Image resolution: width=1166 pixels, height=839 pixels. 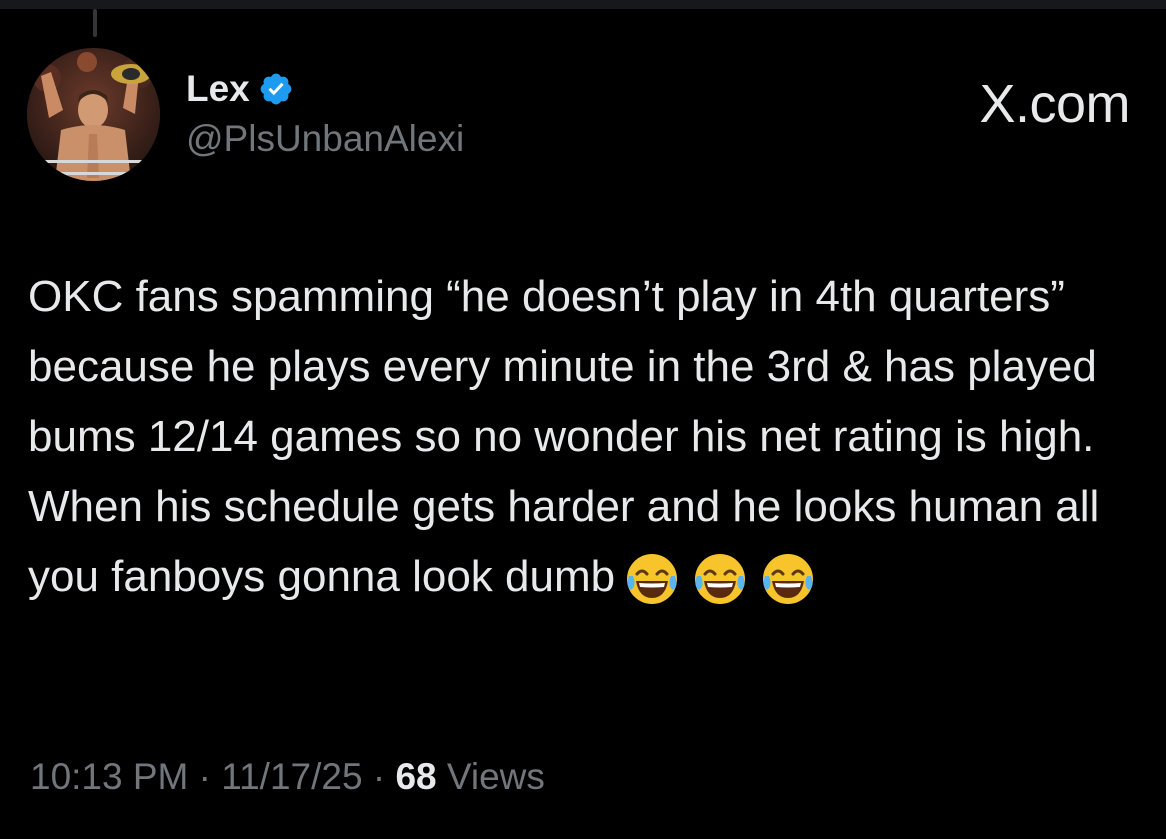 What do you see at coordinates (95, 23) in the screenshot?
I see `thread-connector-line` at bounding box center [95, 23].